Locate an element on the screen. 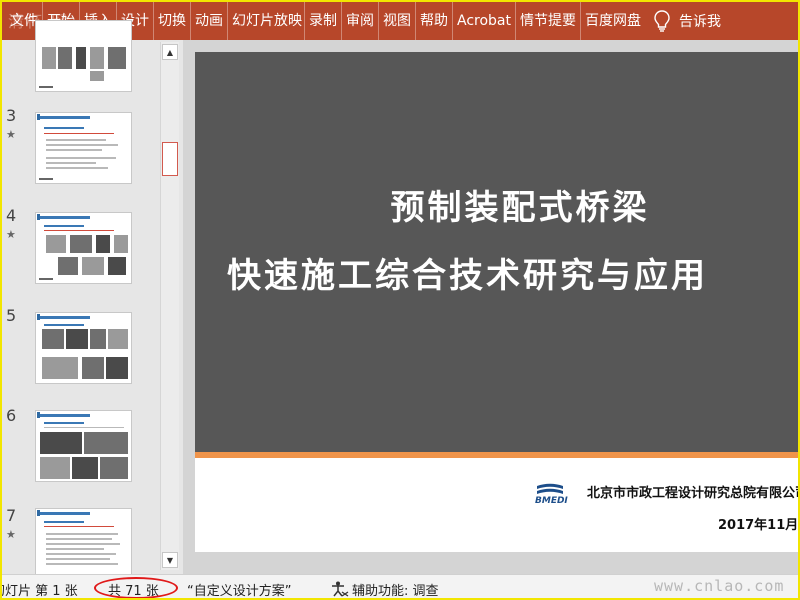  slide-number: 7 is located at coordinates (11, 515).